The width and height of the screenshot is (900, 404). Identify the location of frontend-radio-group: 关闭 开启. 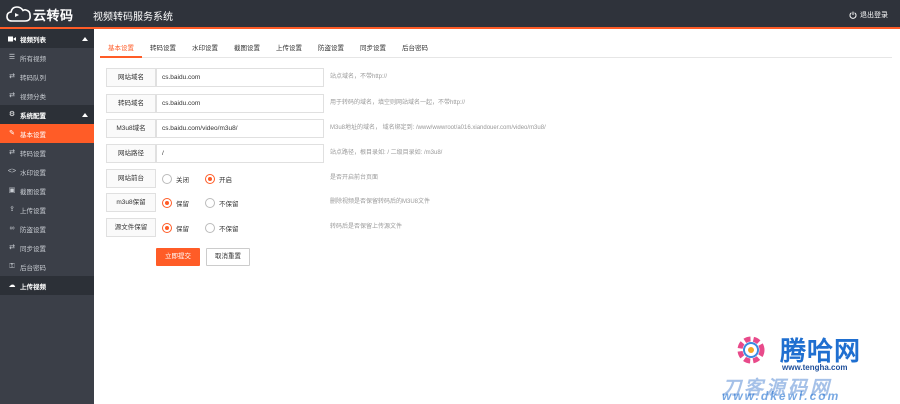
(205, 178).